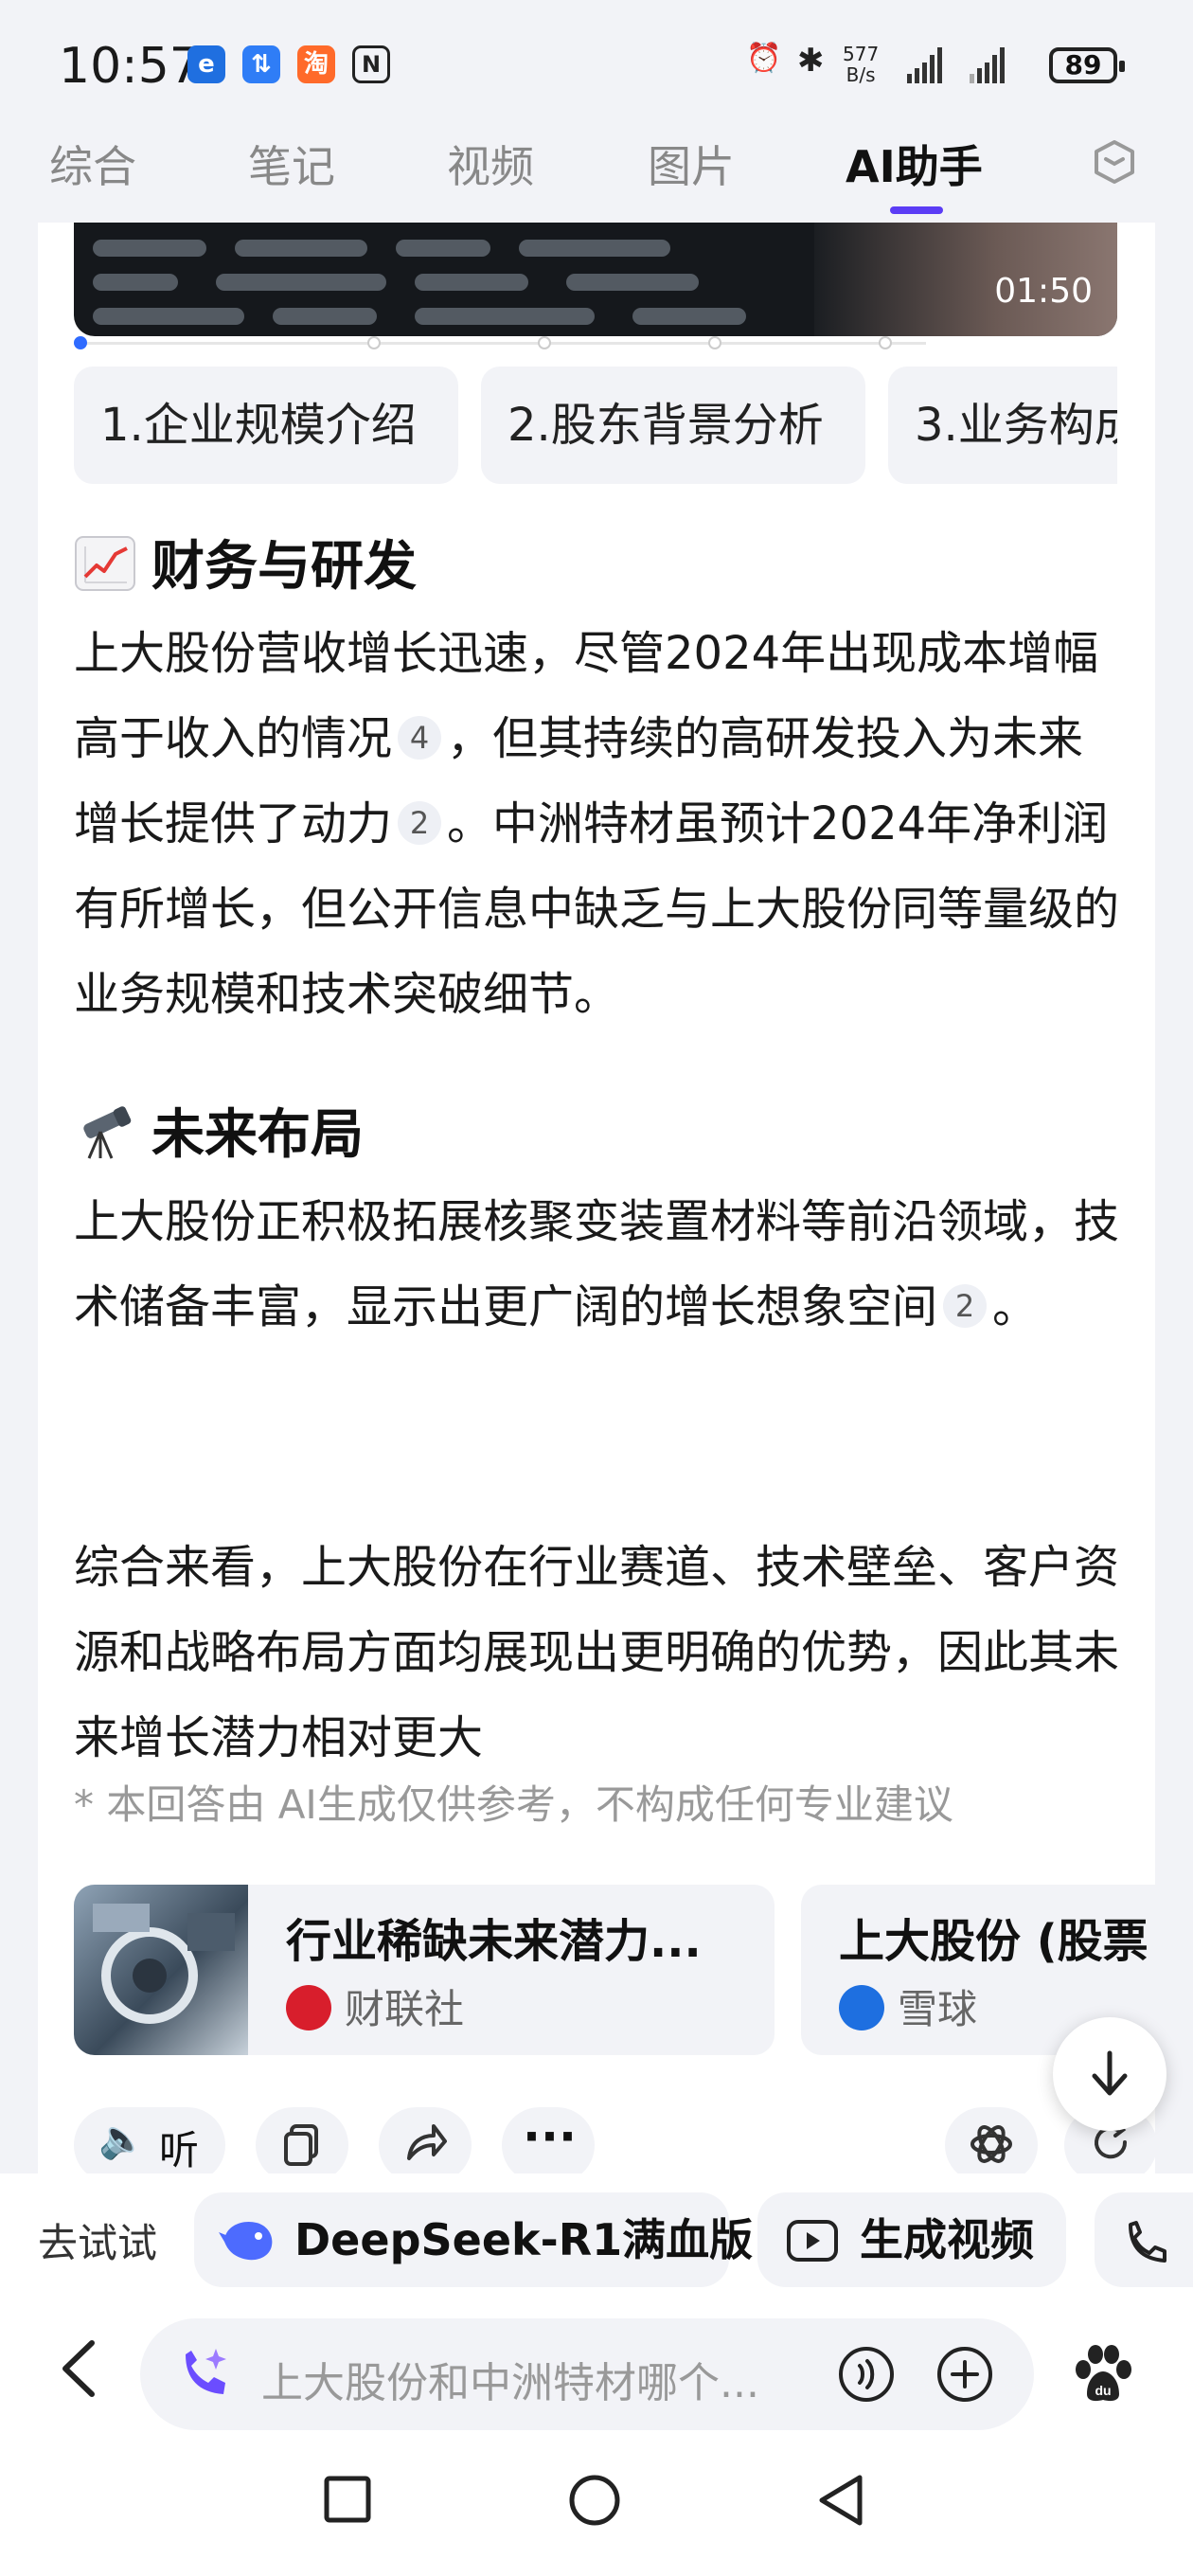  I want to click on call-chip, so click(1144, 2239).